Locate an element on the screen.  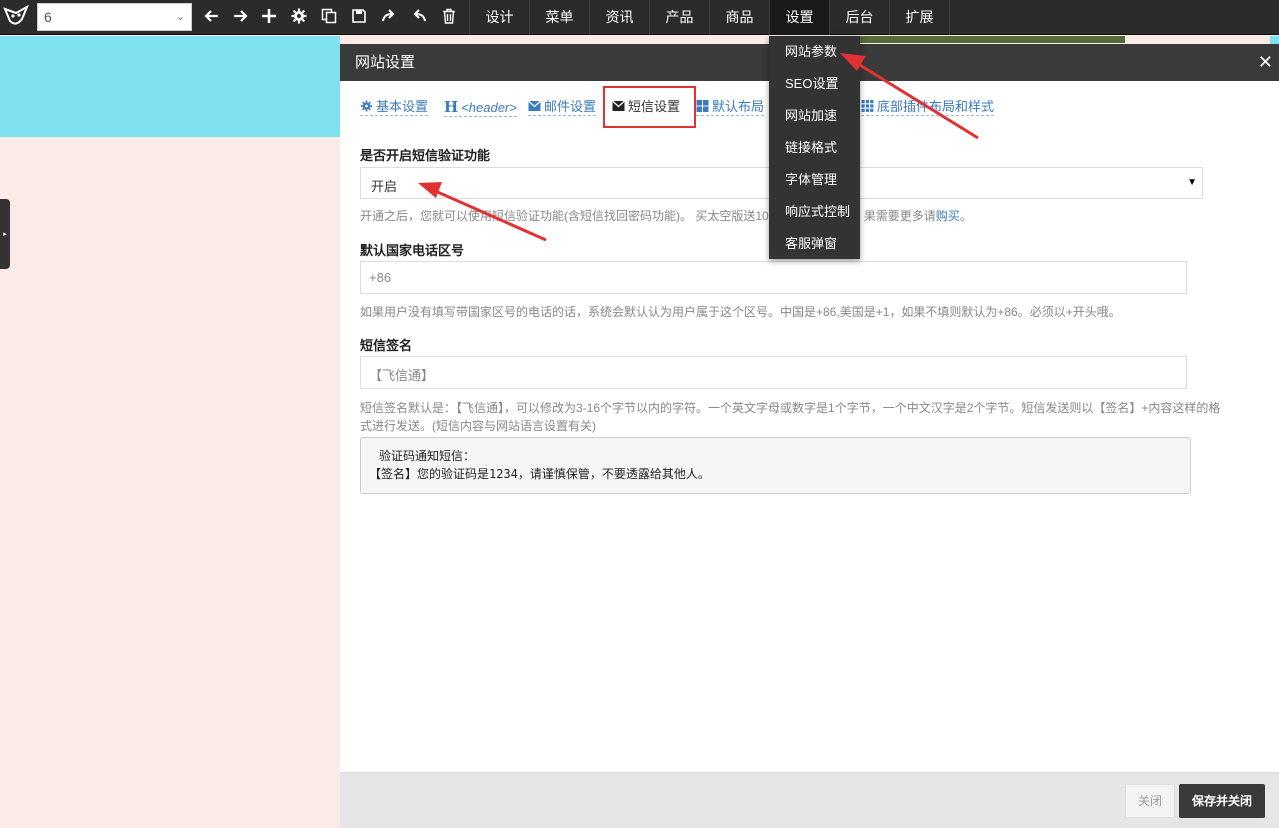
sms-enable-label: 是否开启短信验证功能 is located at coordinates (425, 155).